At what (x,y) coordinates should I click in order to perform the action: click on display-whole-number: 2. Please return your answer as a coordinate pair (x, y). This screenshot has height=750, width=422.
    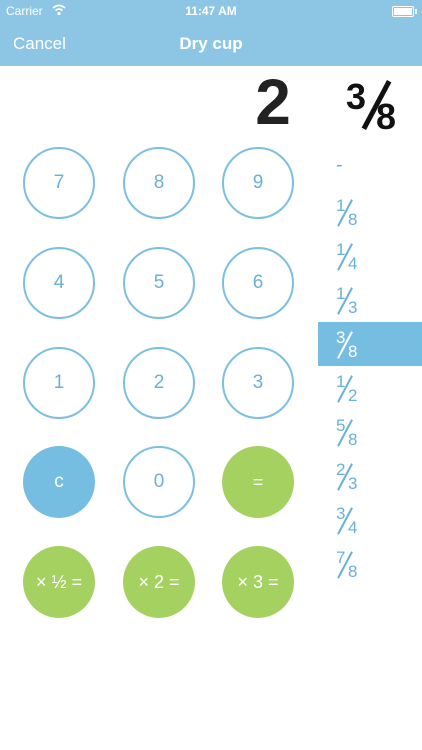
    Looking at the image, I should click on (273, 102).